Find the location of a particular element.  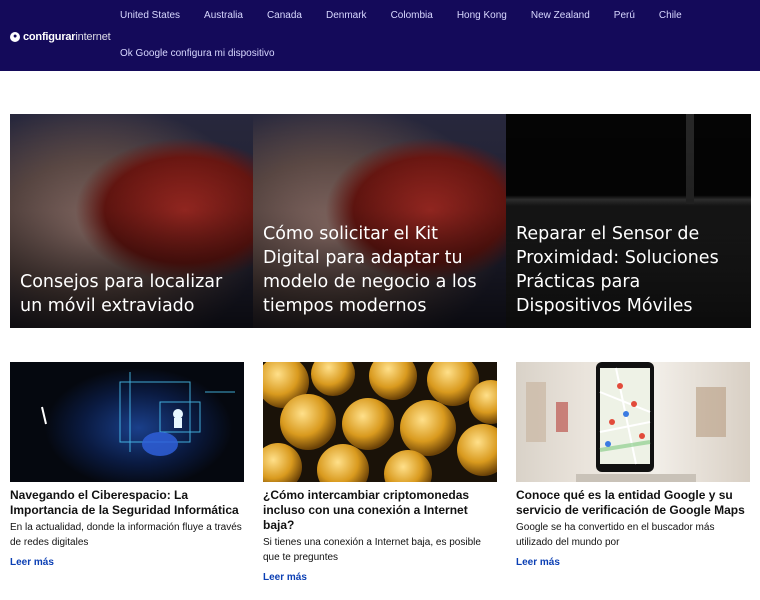

nav-link-peru: Perú is located at coordinates (624, 17).